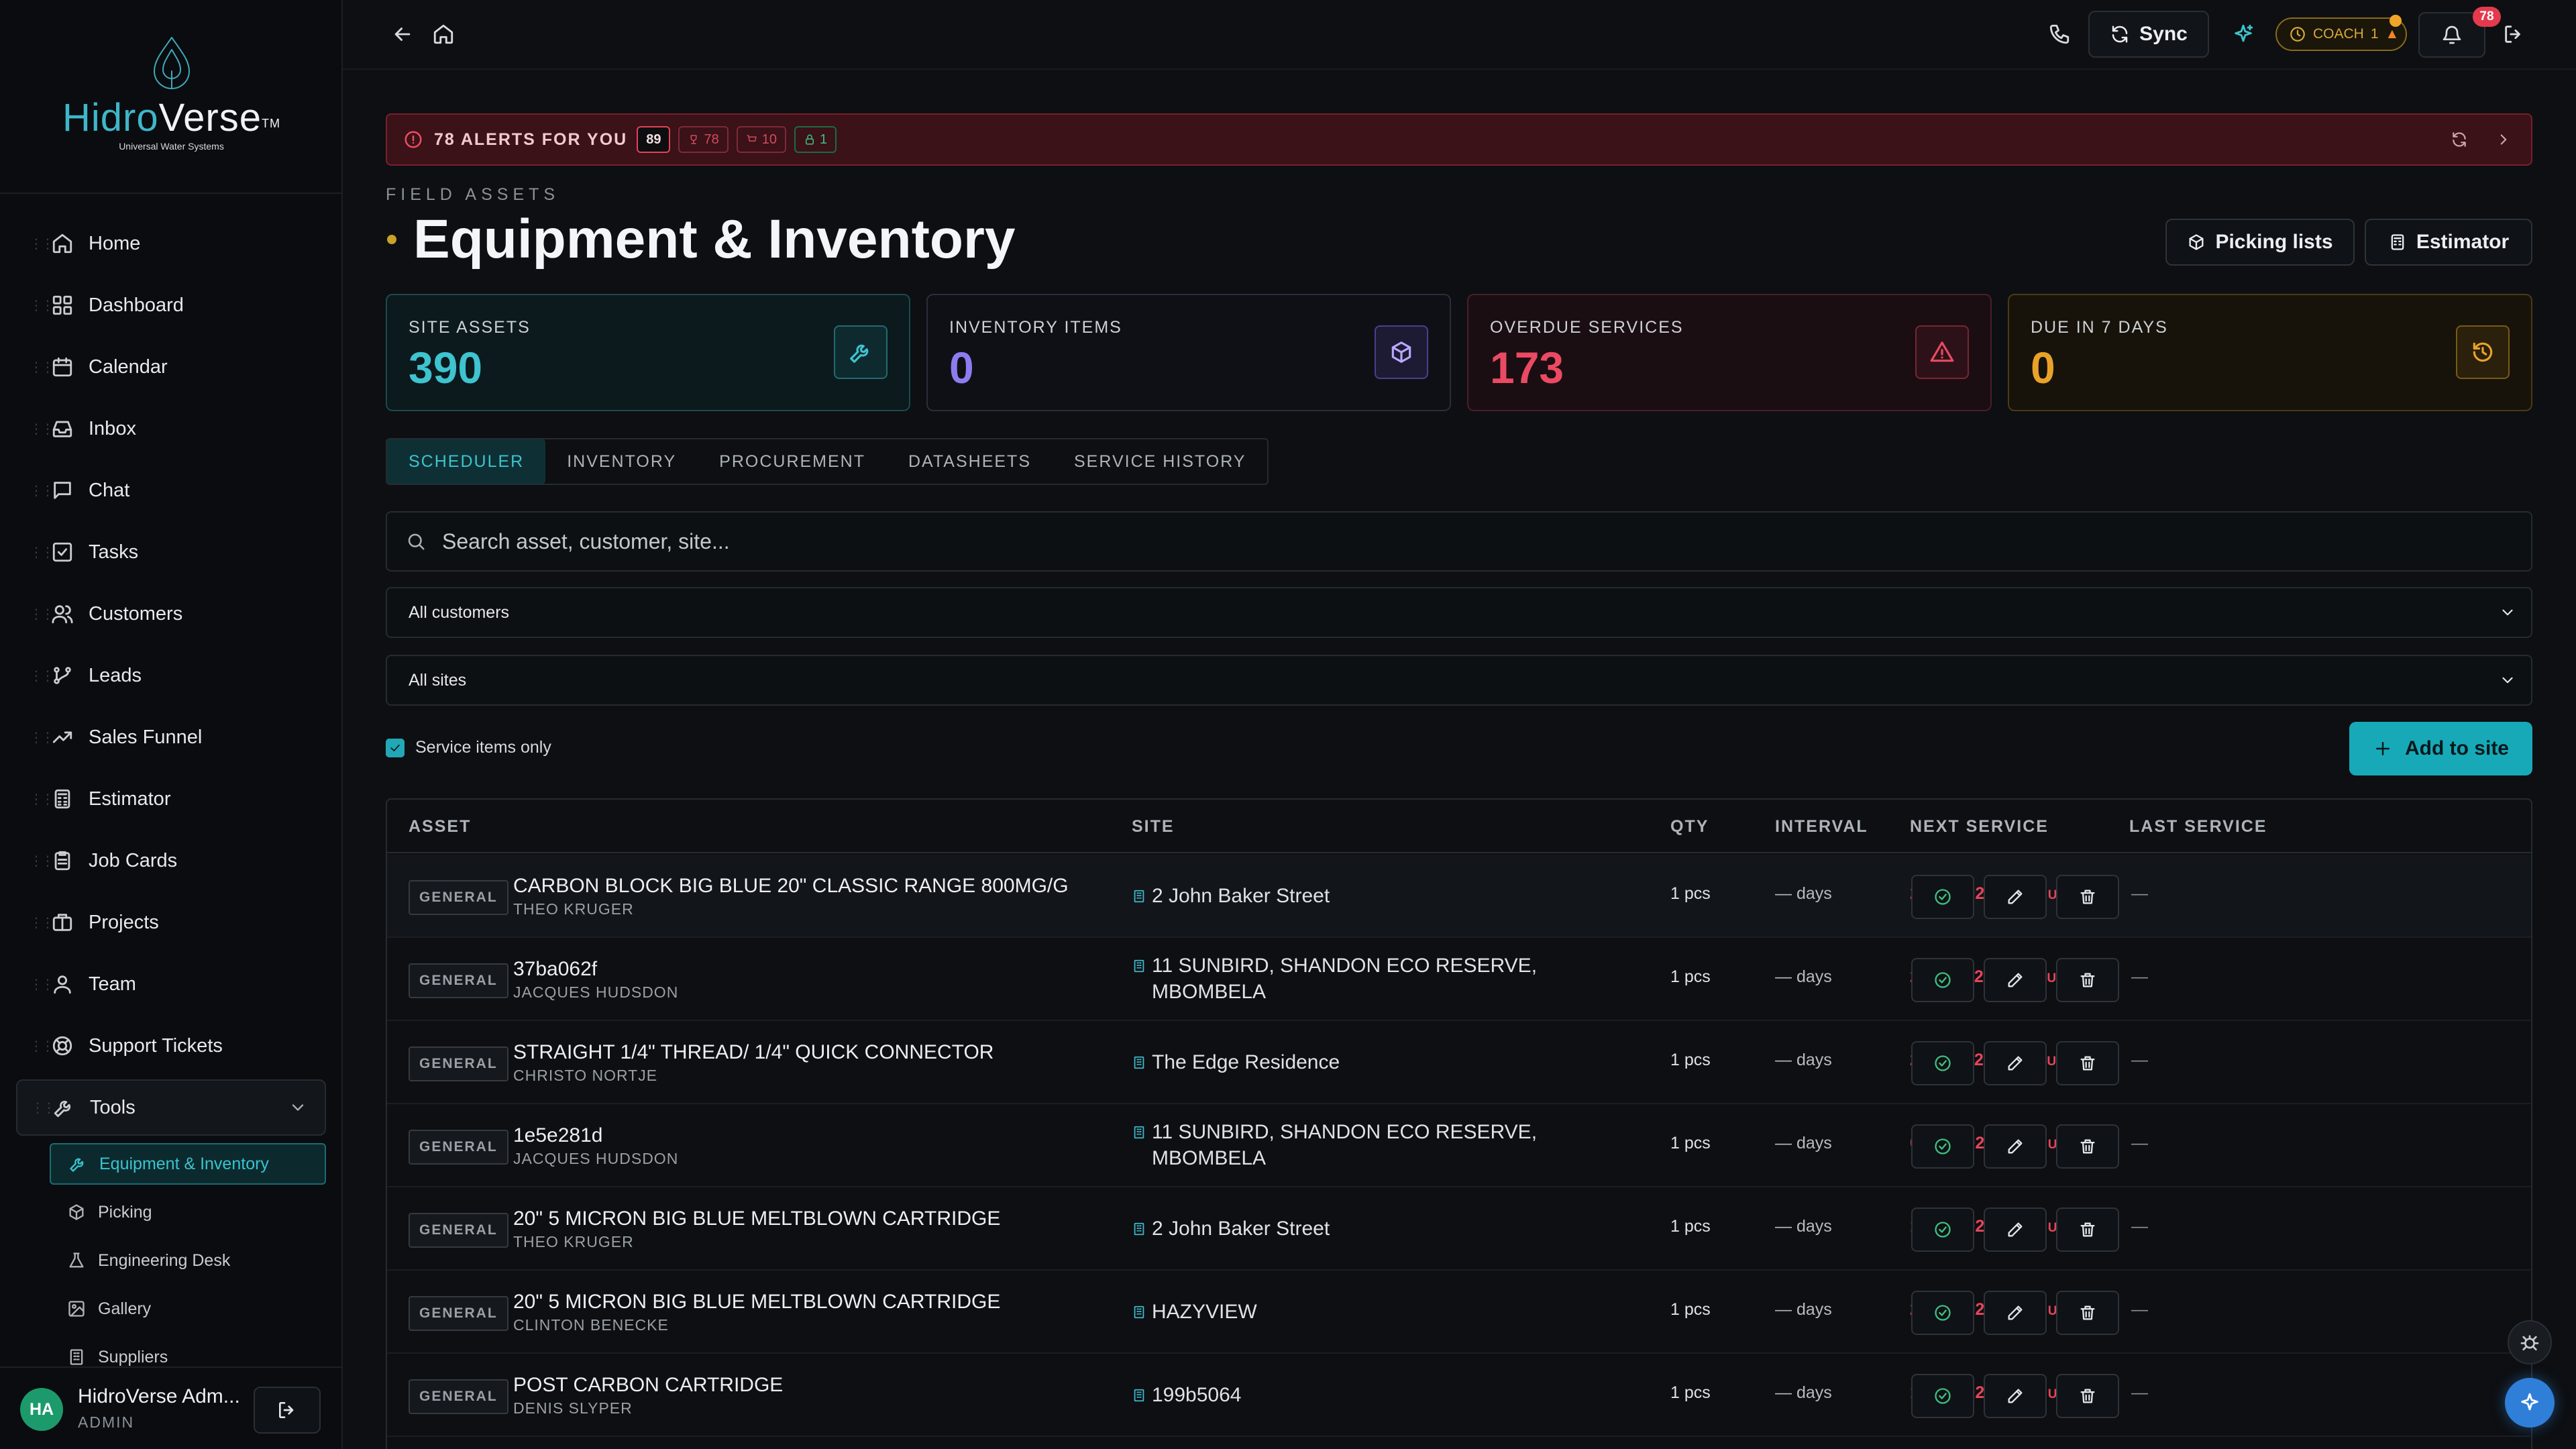  What do you see at coordinates (297, 1107) in the screenshot?
I see `chevron-down-icon` at bounding box center [297, 1107].